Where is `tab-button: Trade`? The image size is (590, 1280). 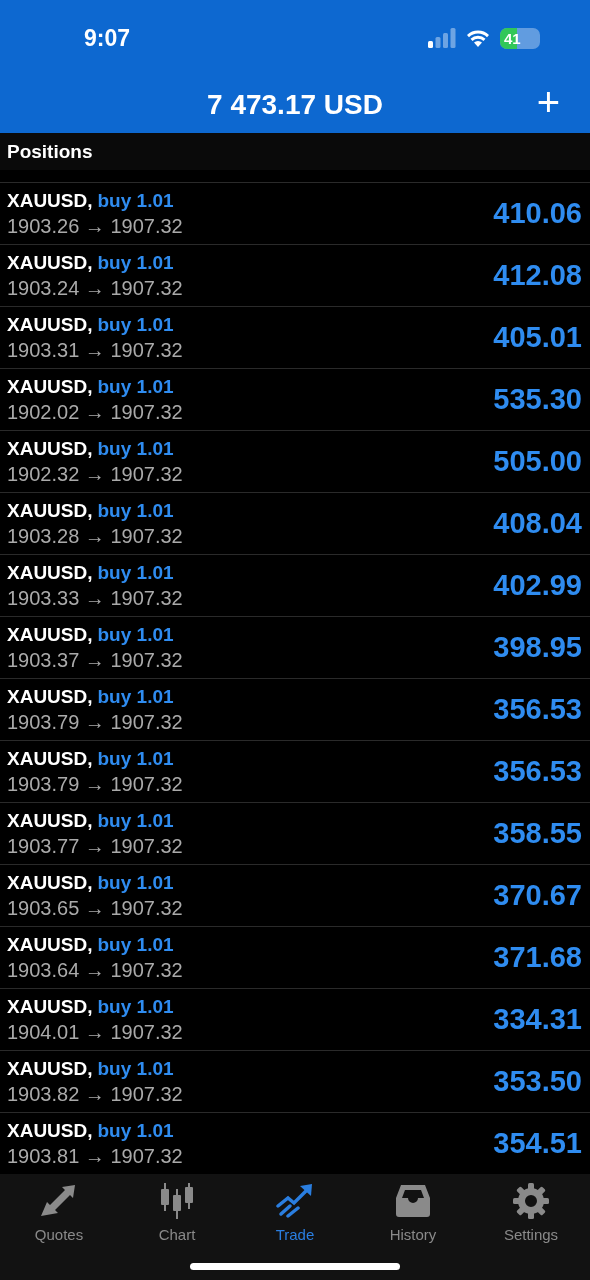 tab-button: Trade is located at coordinates (295, 1212).